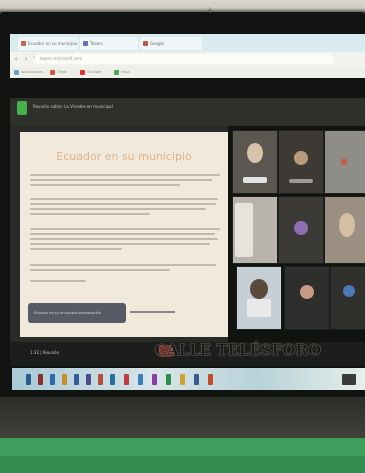 The width and height of the screenshot is (365, 473). I want to click on meeting-title: Reunión sobre: La Vicedes en municipal, so click(73, 106).